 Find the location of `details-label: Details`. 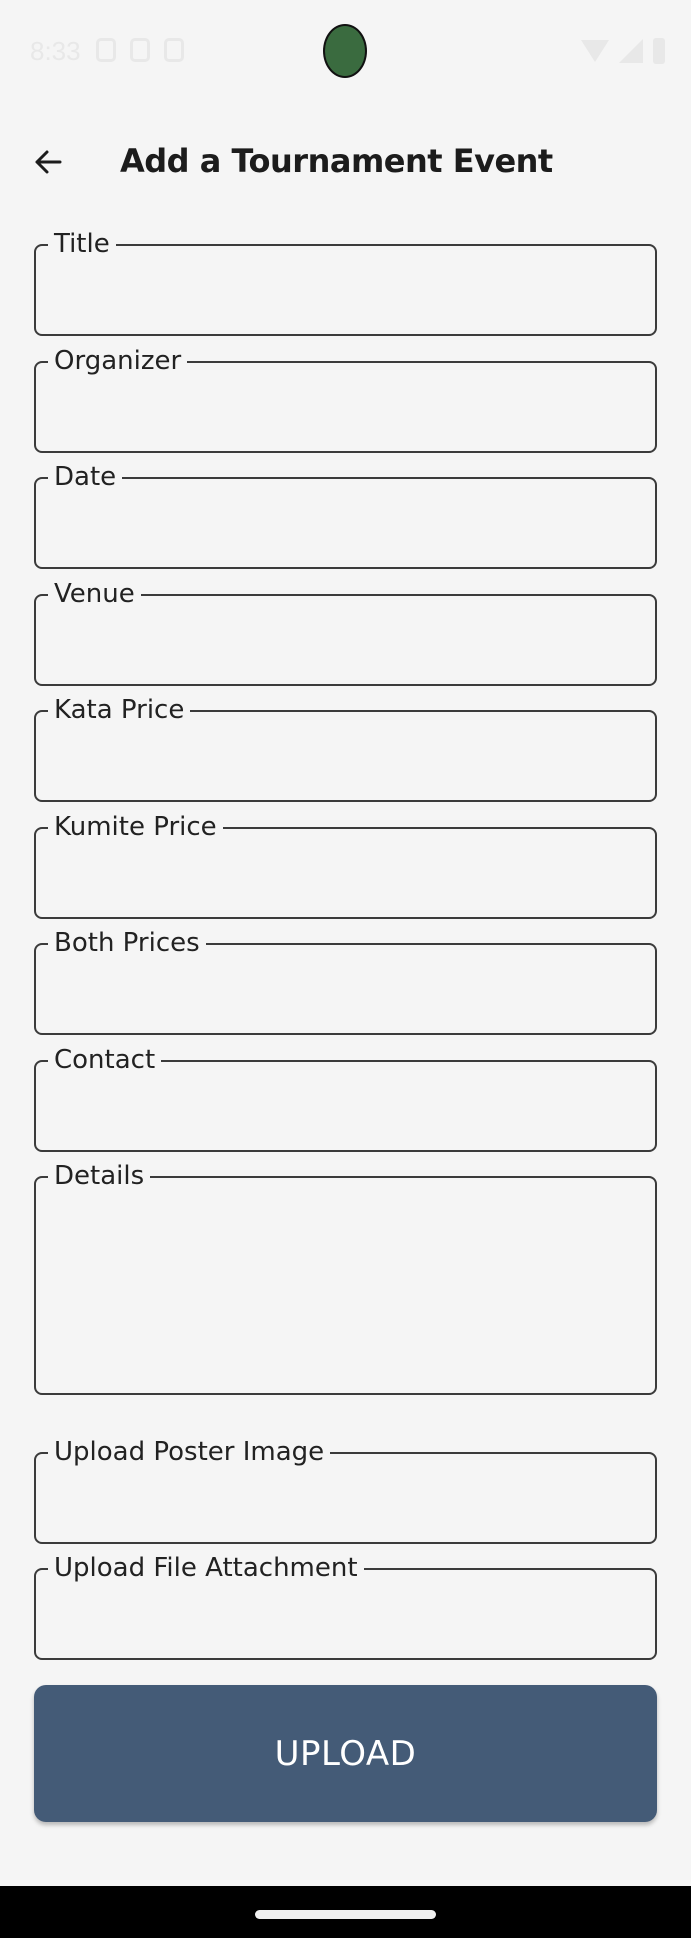

details-label: Details is located at coordinates (99, 1176).